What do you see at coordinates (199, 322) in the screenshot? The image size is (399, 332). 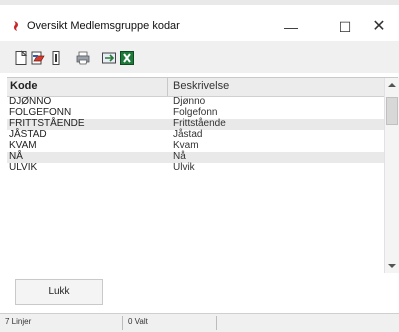 I see `status-bar: 7 Linjer 0 Valt` at bounding box center [199, 322].